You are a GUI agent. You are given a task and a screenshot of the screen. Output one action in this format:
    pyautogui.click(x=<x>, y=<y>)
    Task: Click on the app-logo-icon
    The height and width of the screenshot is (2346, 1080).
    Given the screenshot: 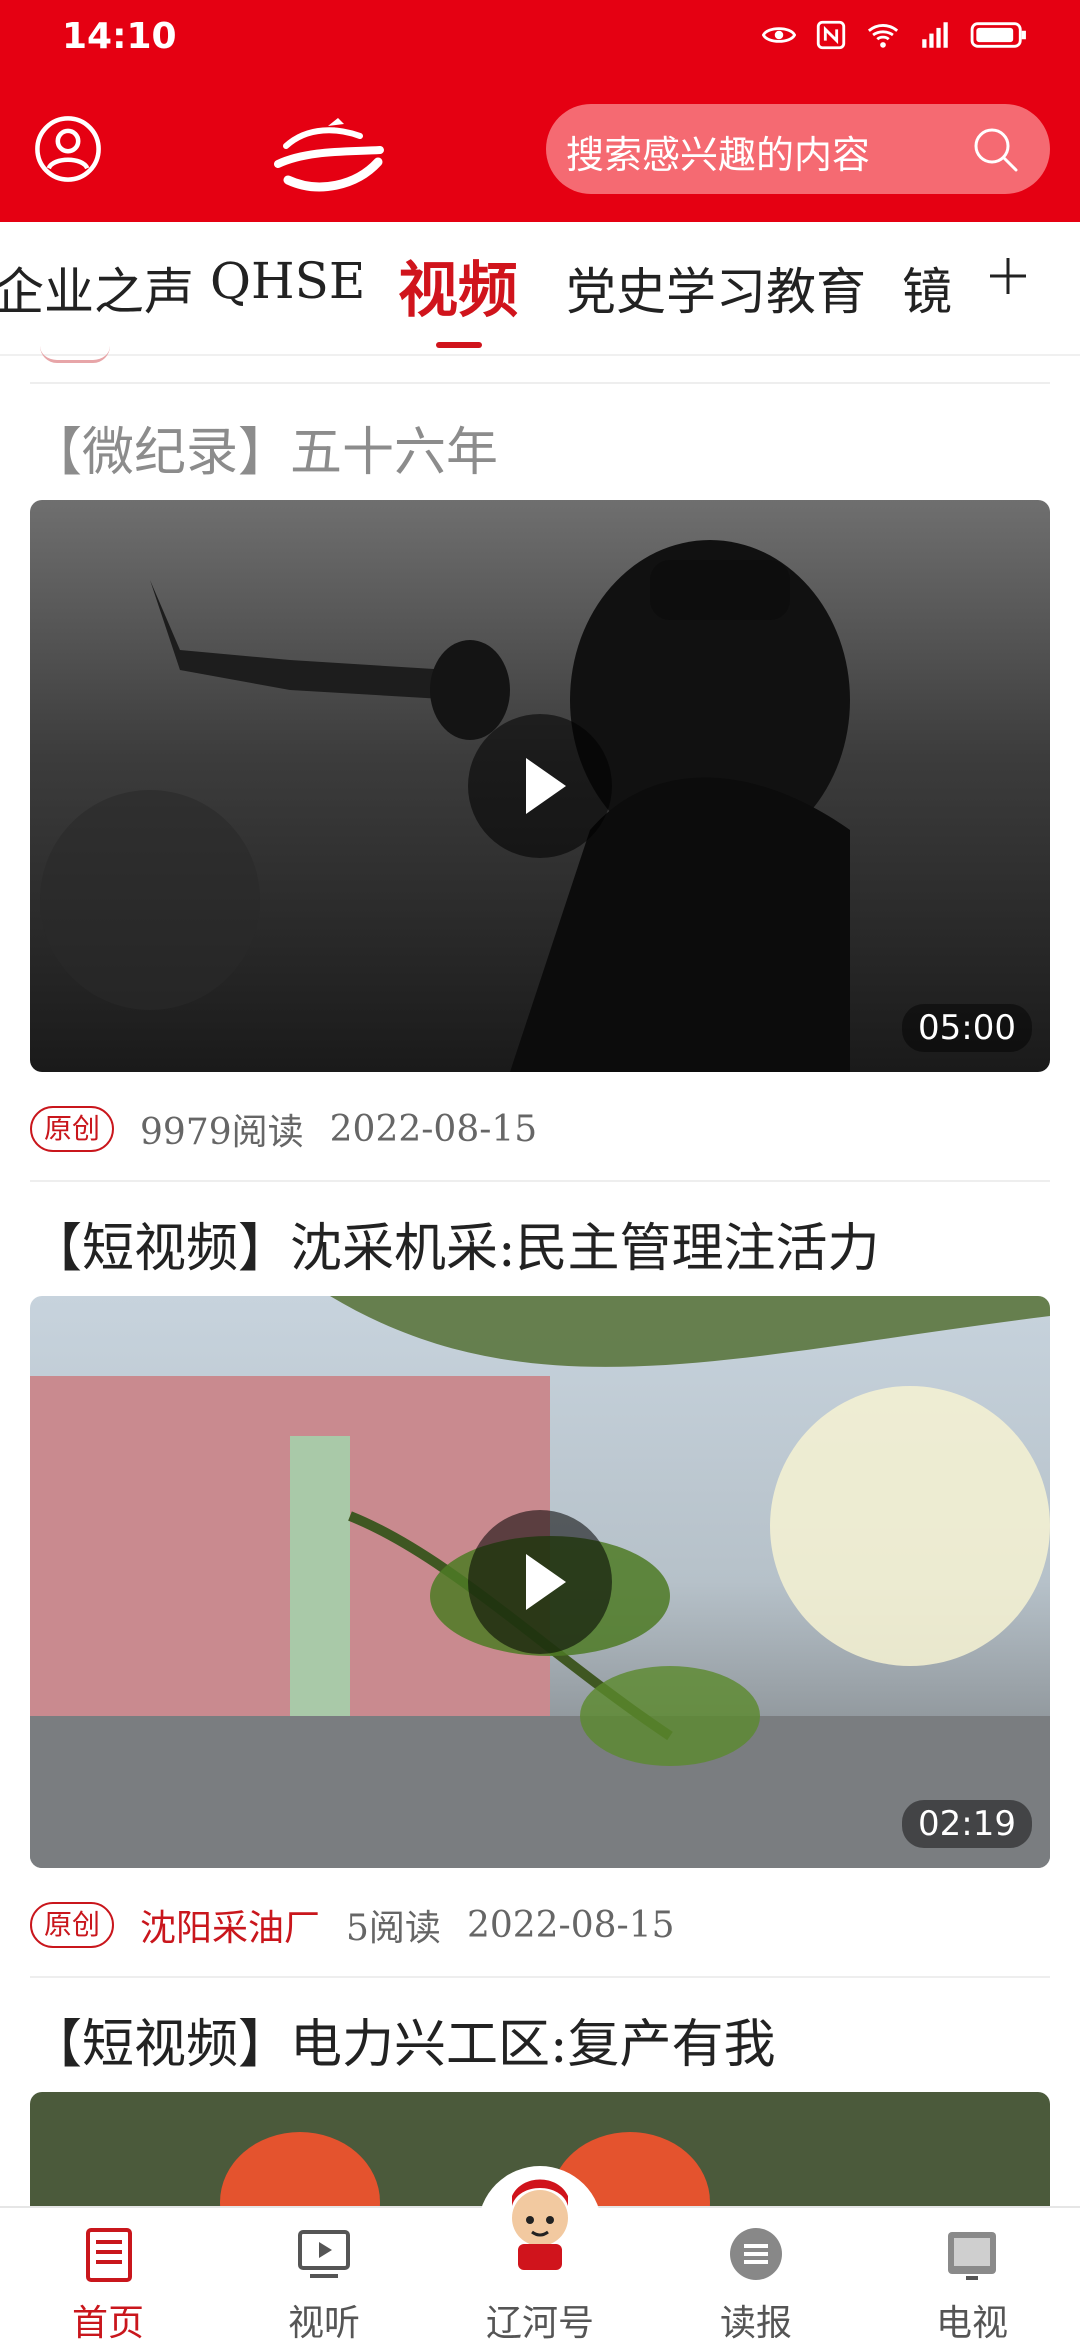 What is the action you would take?
    pyautogui.click(x=329, y=155)
    